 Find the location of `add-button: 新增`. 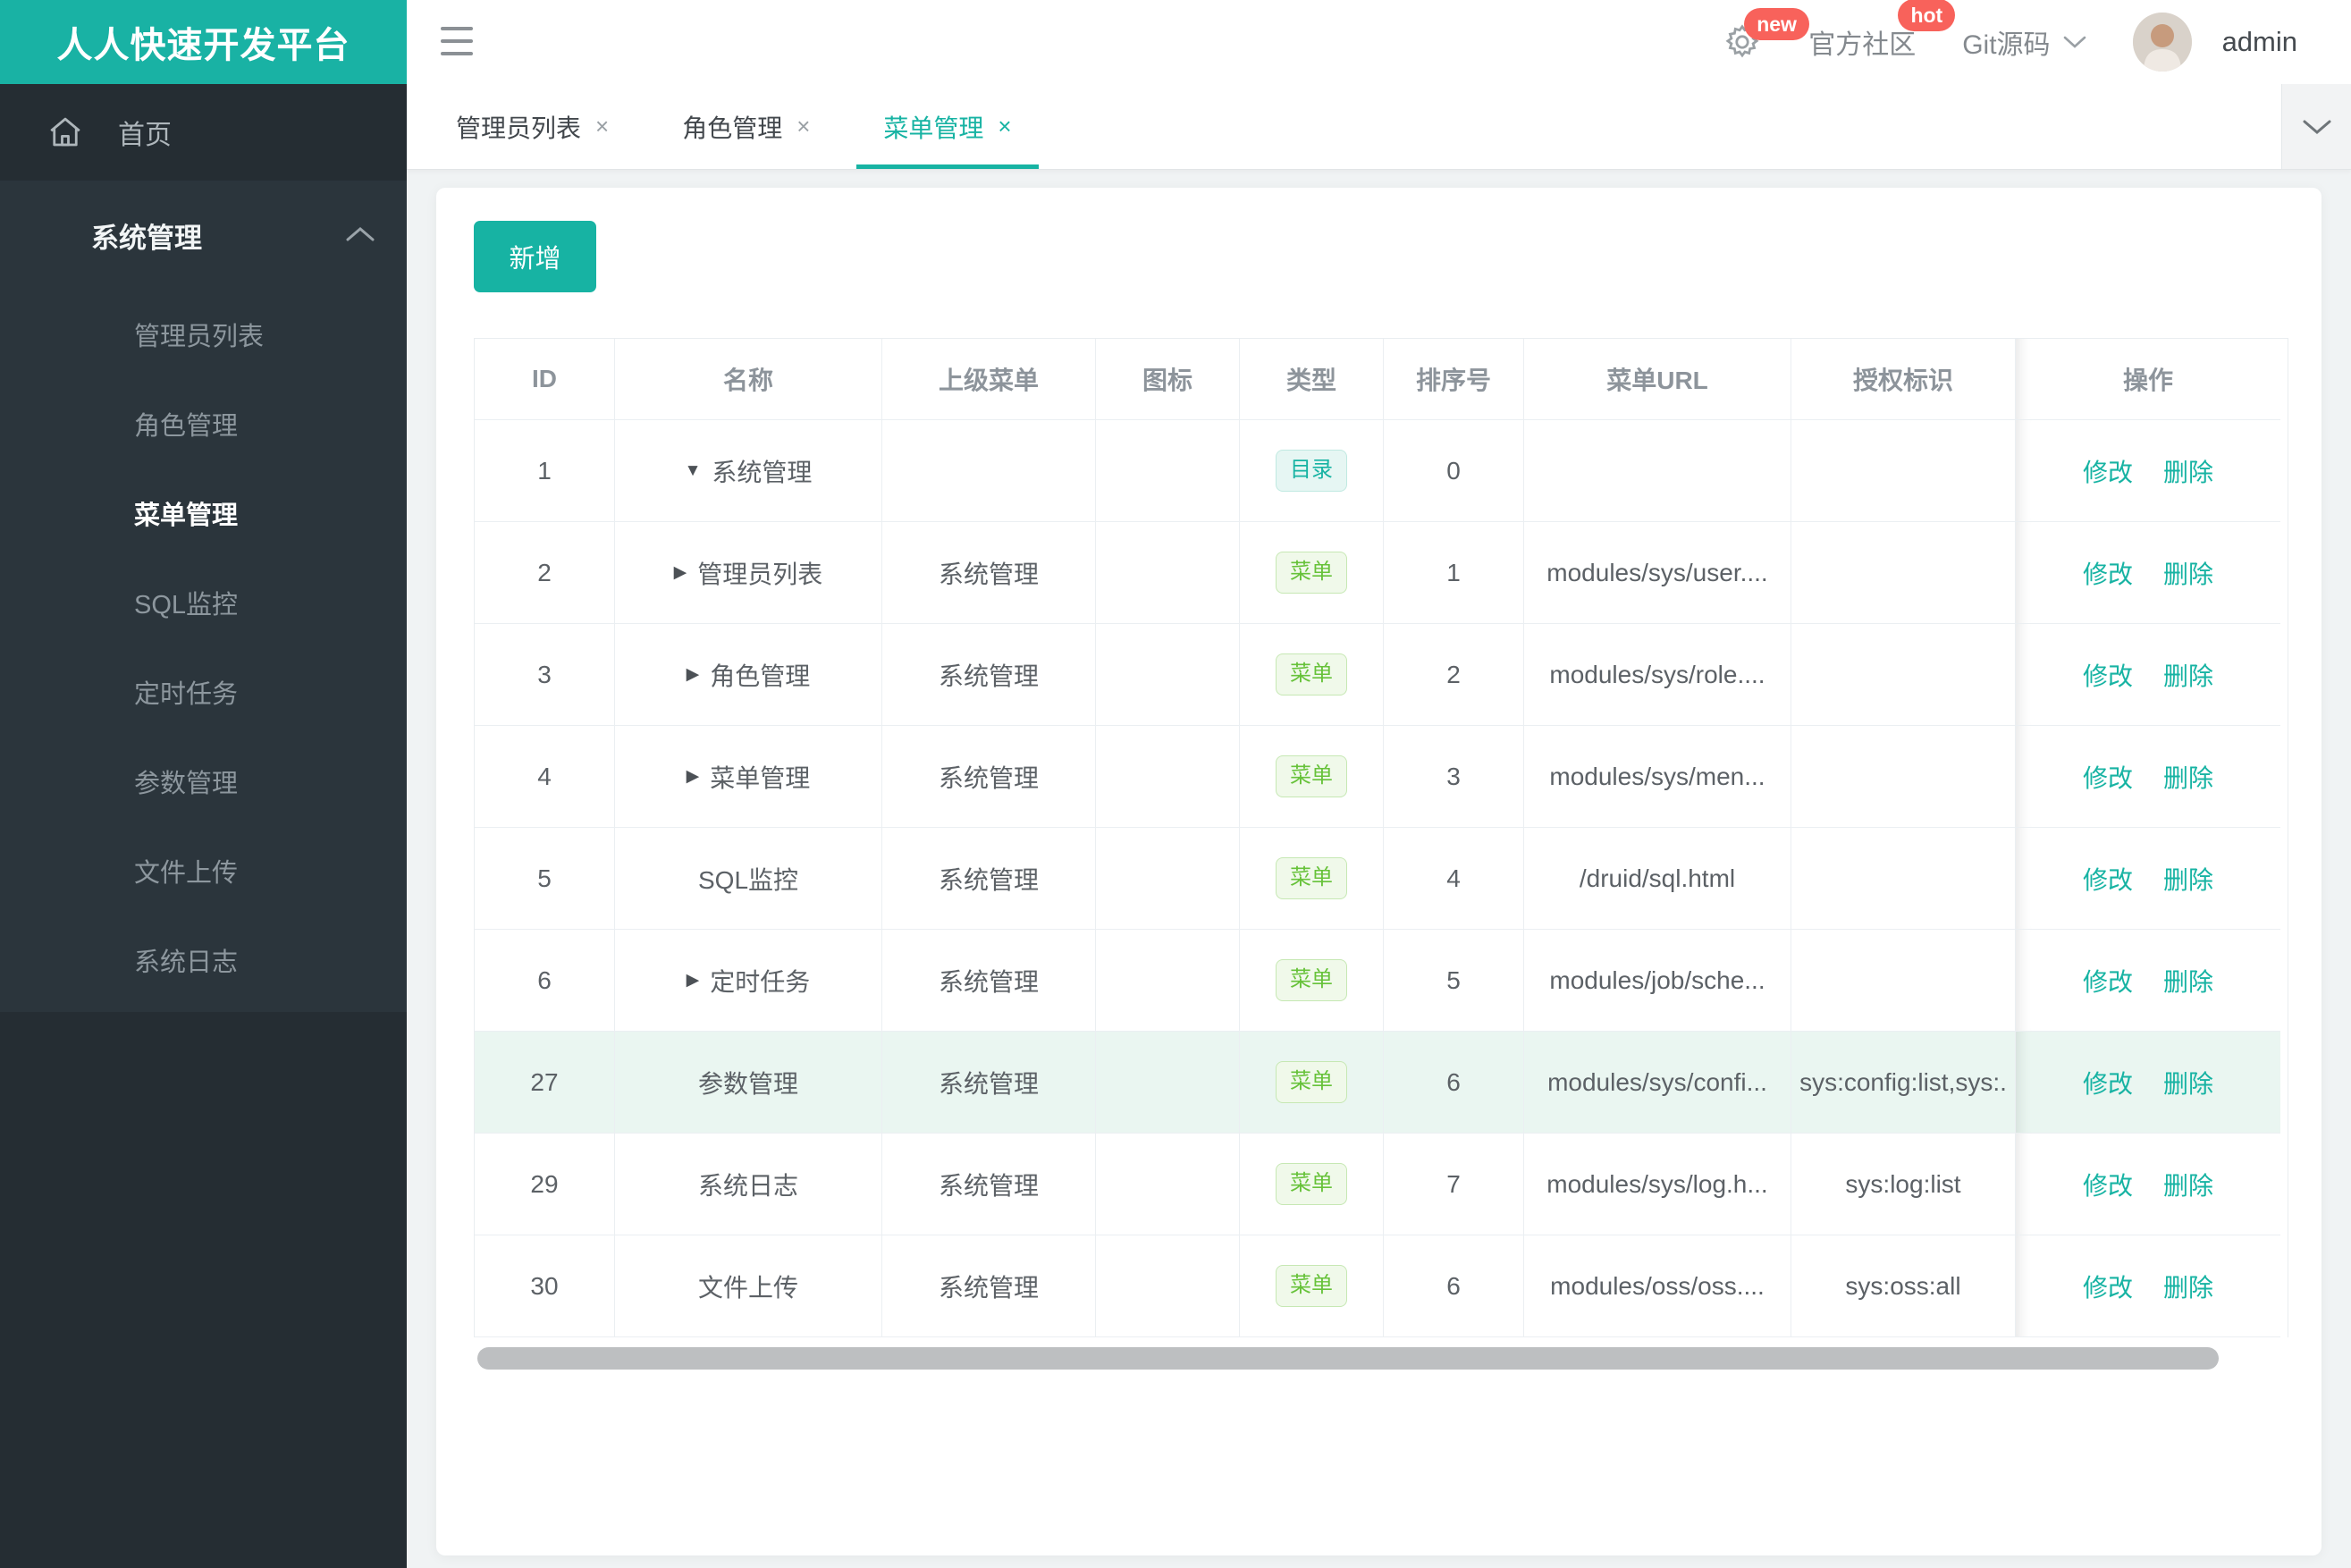

add-button: 新增 is located at coordinates (535, 256).